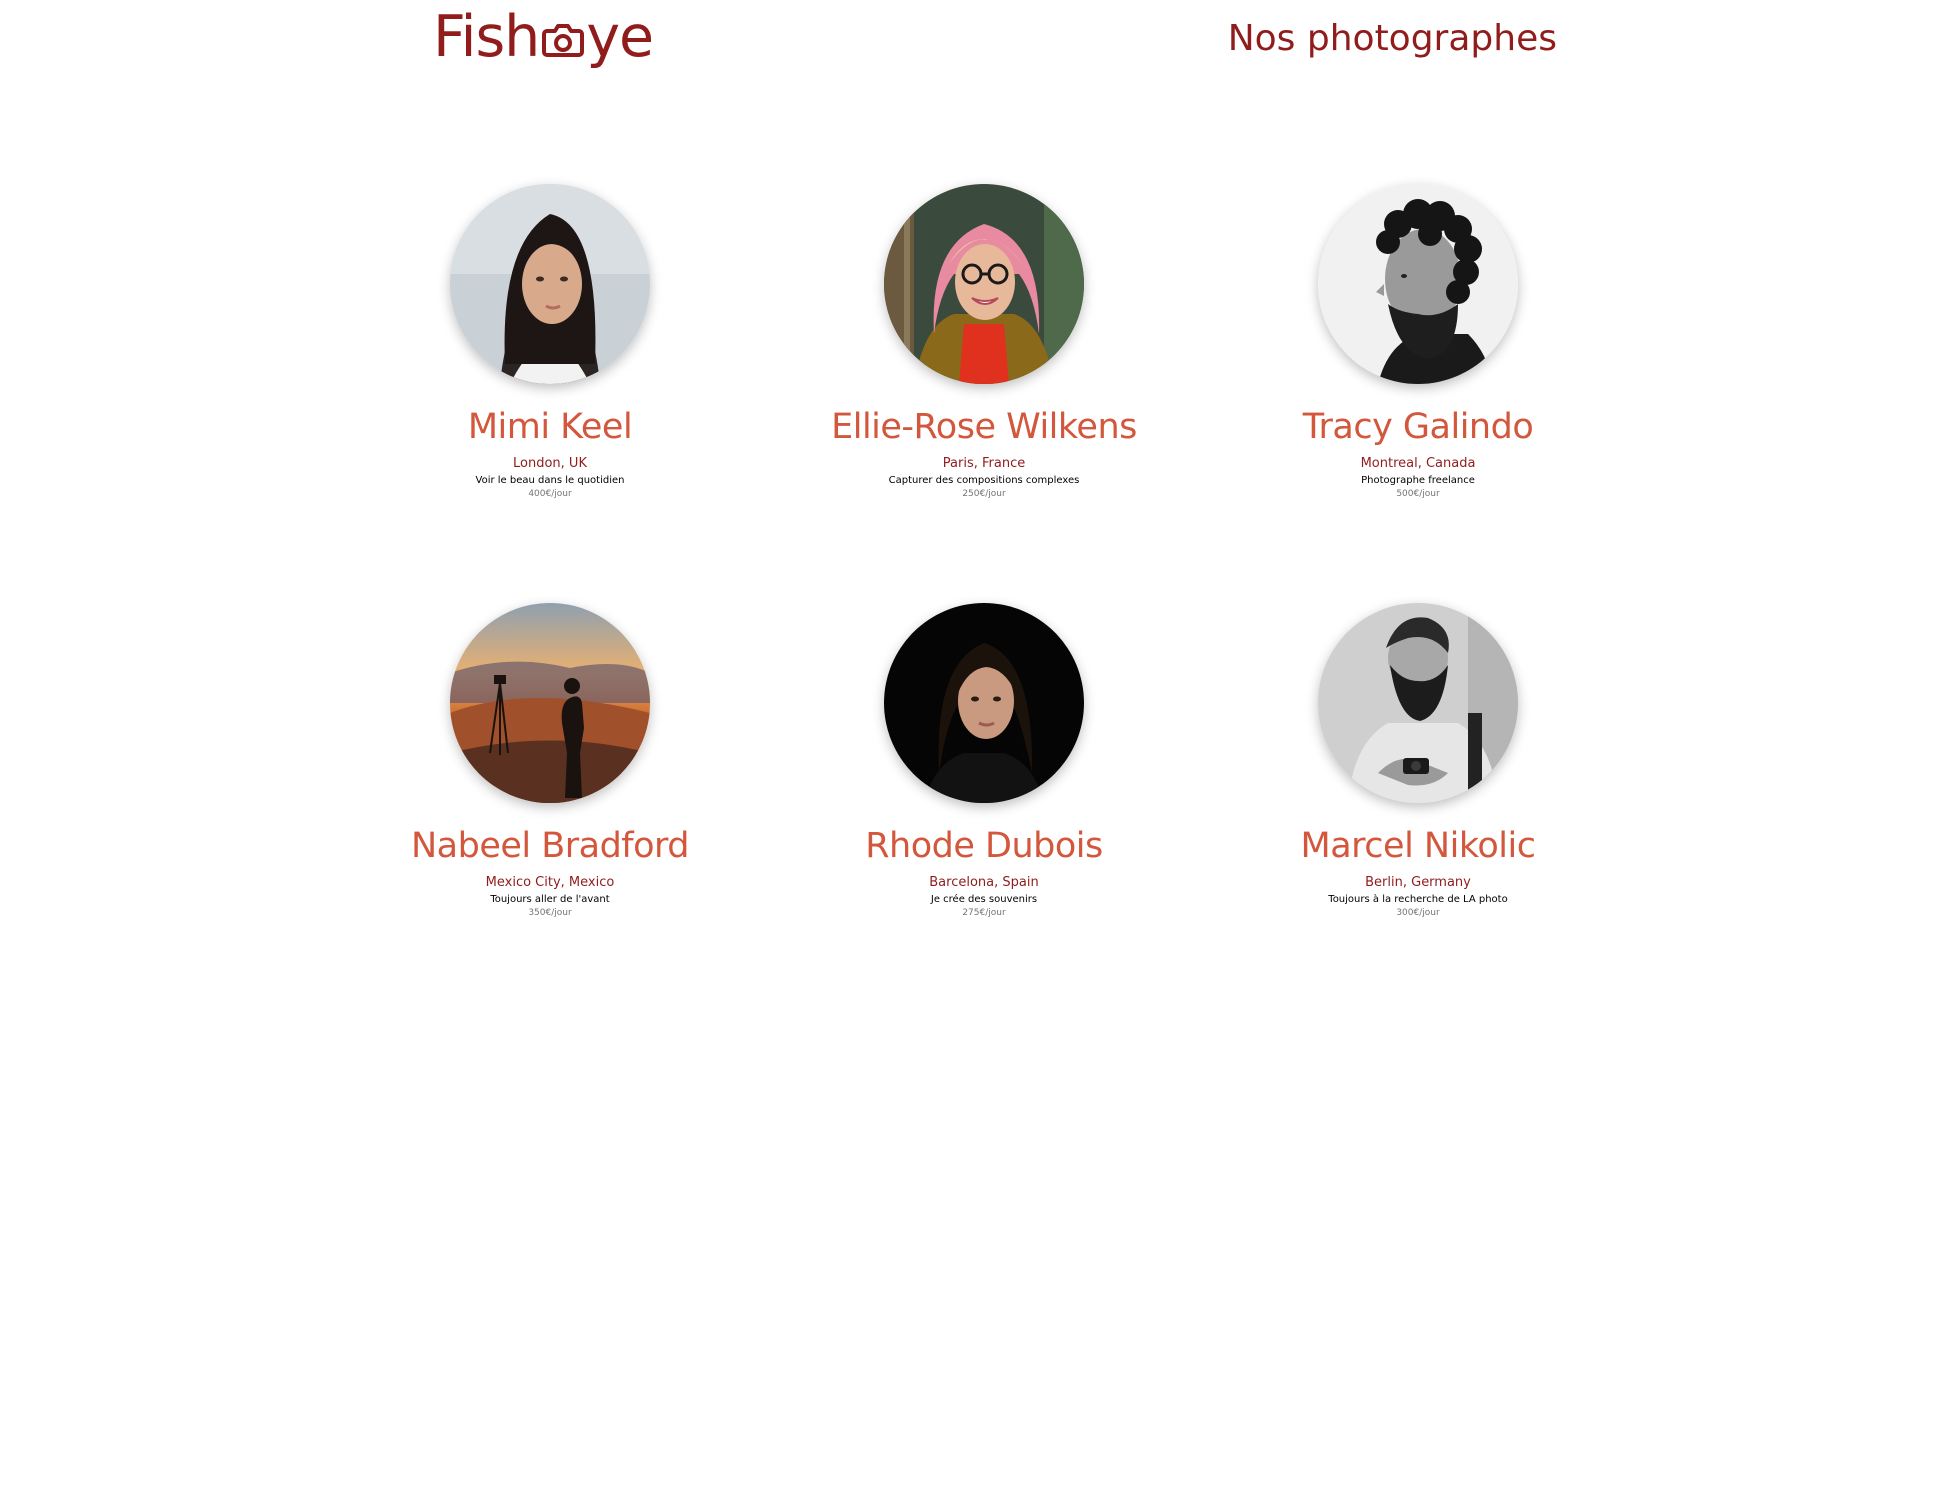  Describe the element at coordinates (984, 913) in the screenshot. I see `photographer-price: 275€/jour` at that location.